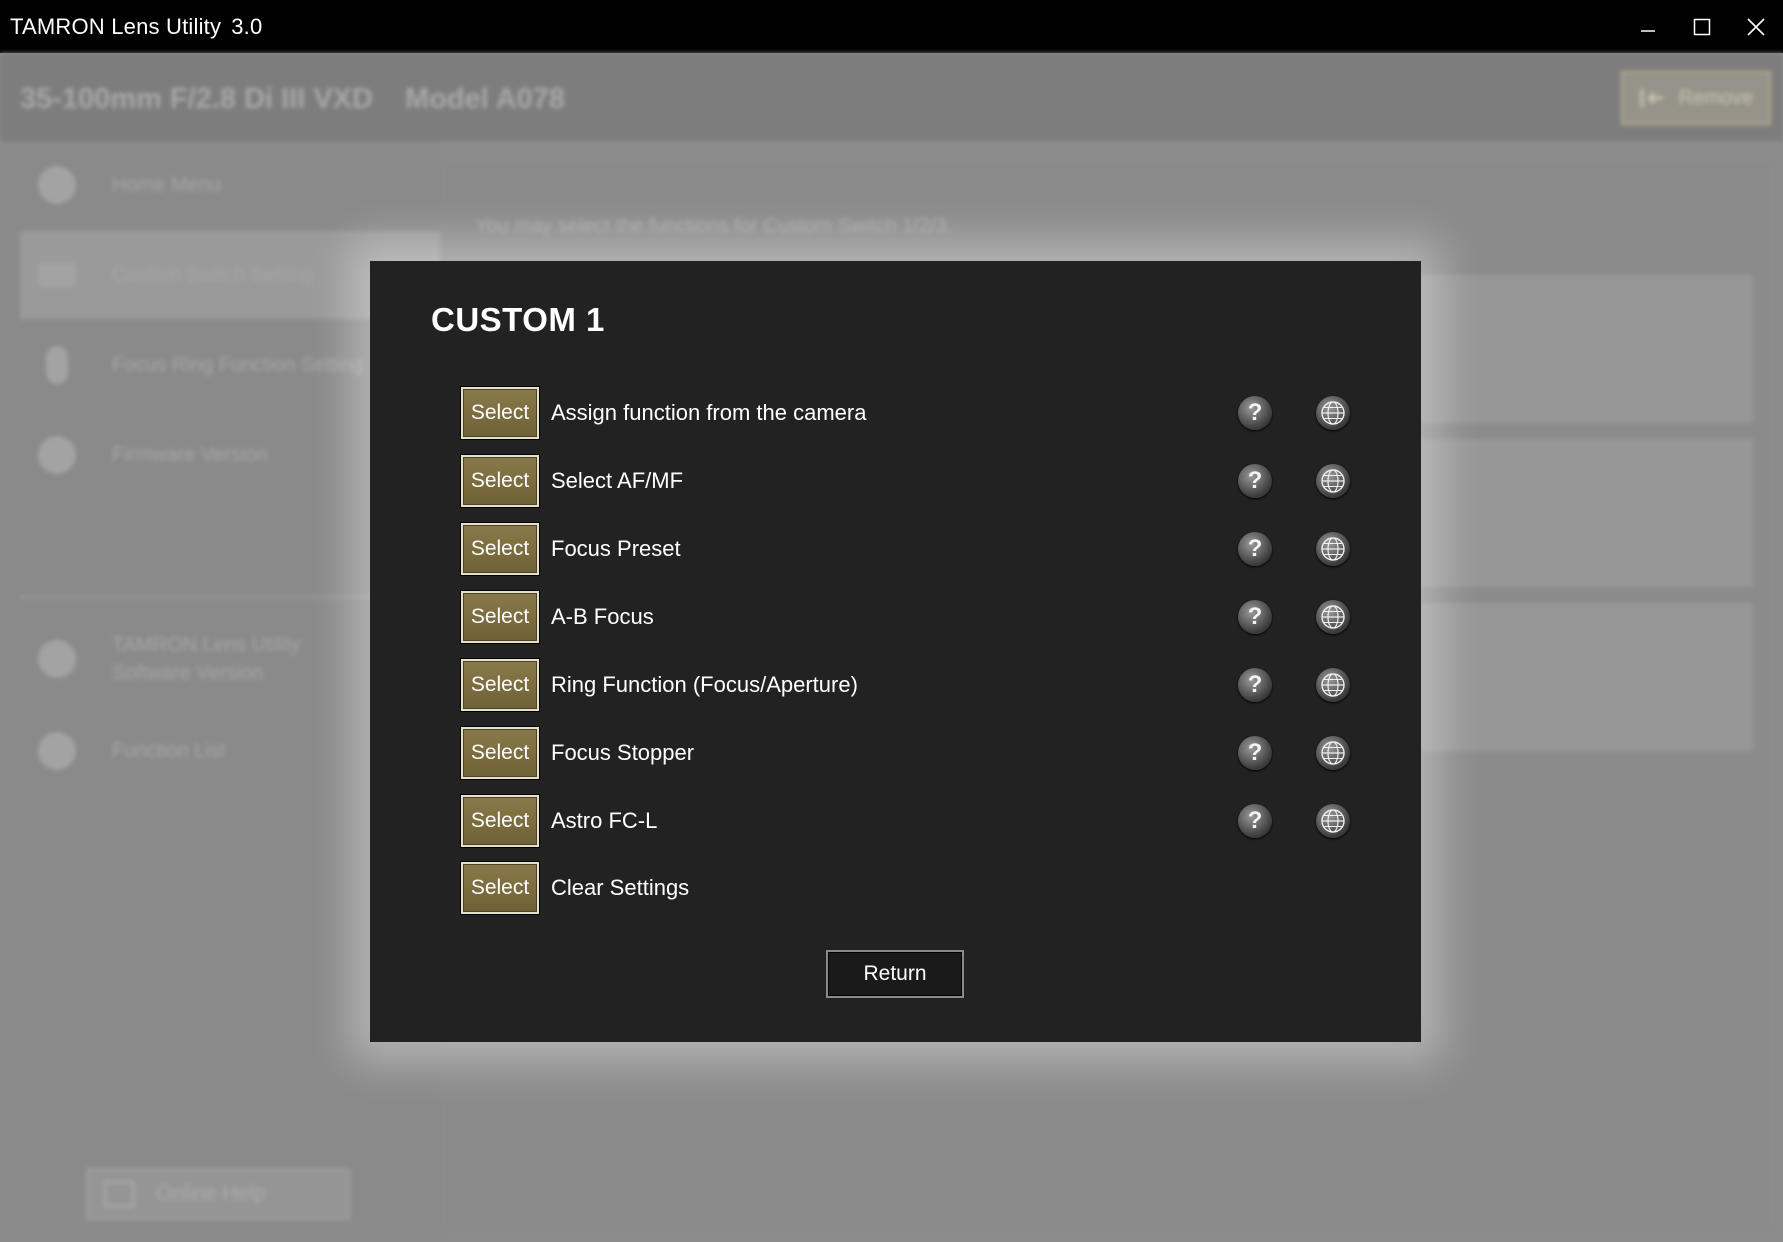  I want to click on window-title: TAMRON Lens Utility 3.0, so click(131, 27).